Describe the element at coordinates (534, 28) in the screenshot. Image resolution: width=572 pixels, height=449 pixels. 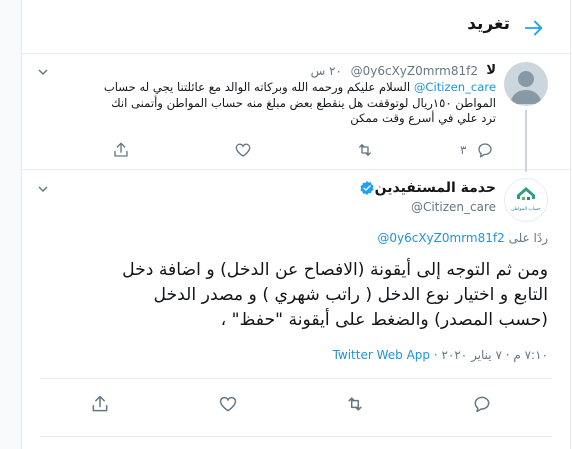
I see `back-arrow-icon` at that location.